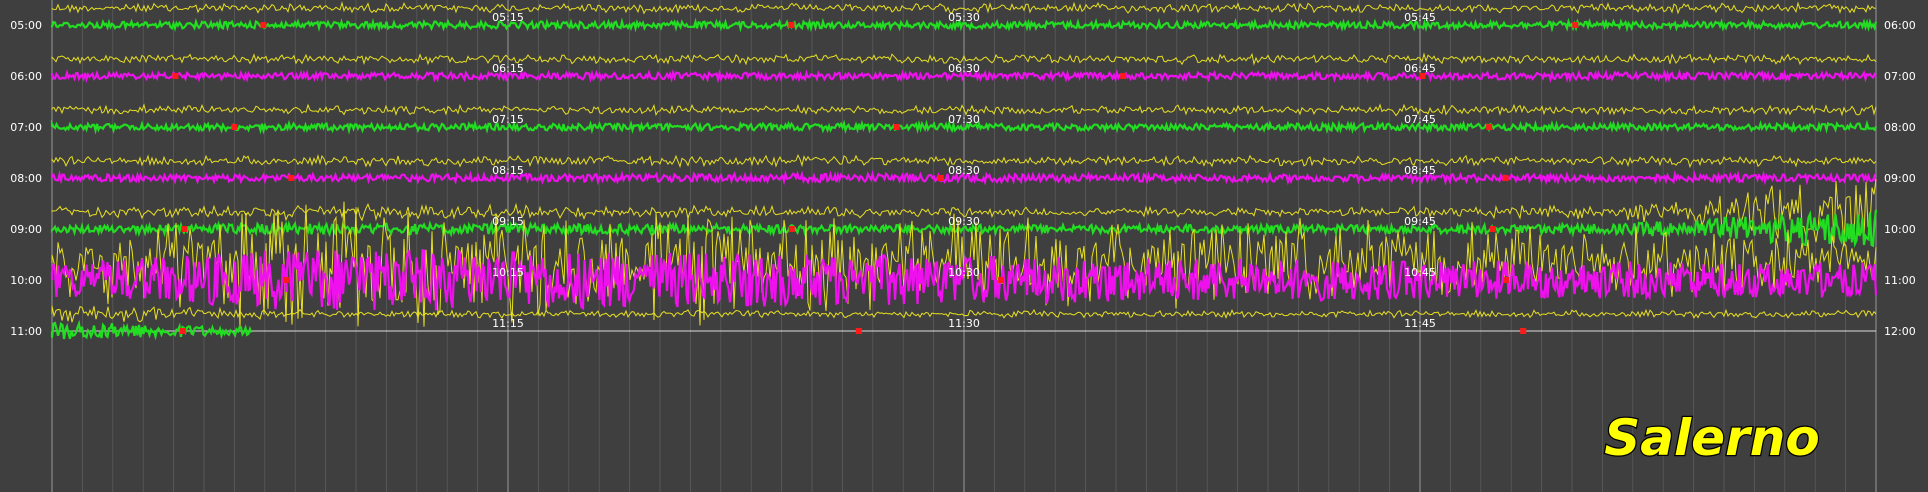 The image size is (1928, 492). Describe the element at coordinates (1420, 68) in the screenshot. I see `quarter-hour-label: 06:45` at that location.